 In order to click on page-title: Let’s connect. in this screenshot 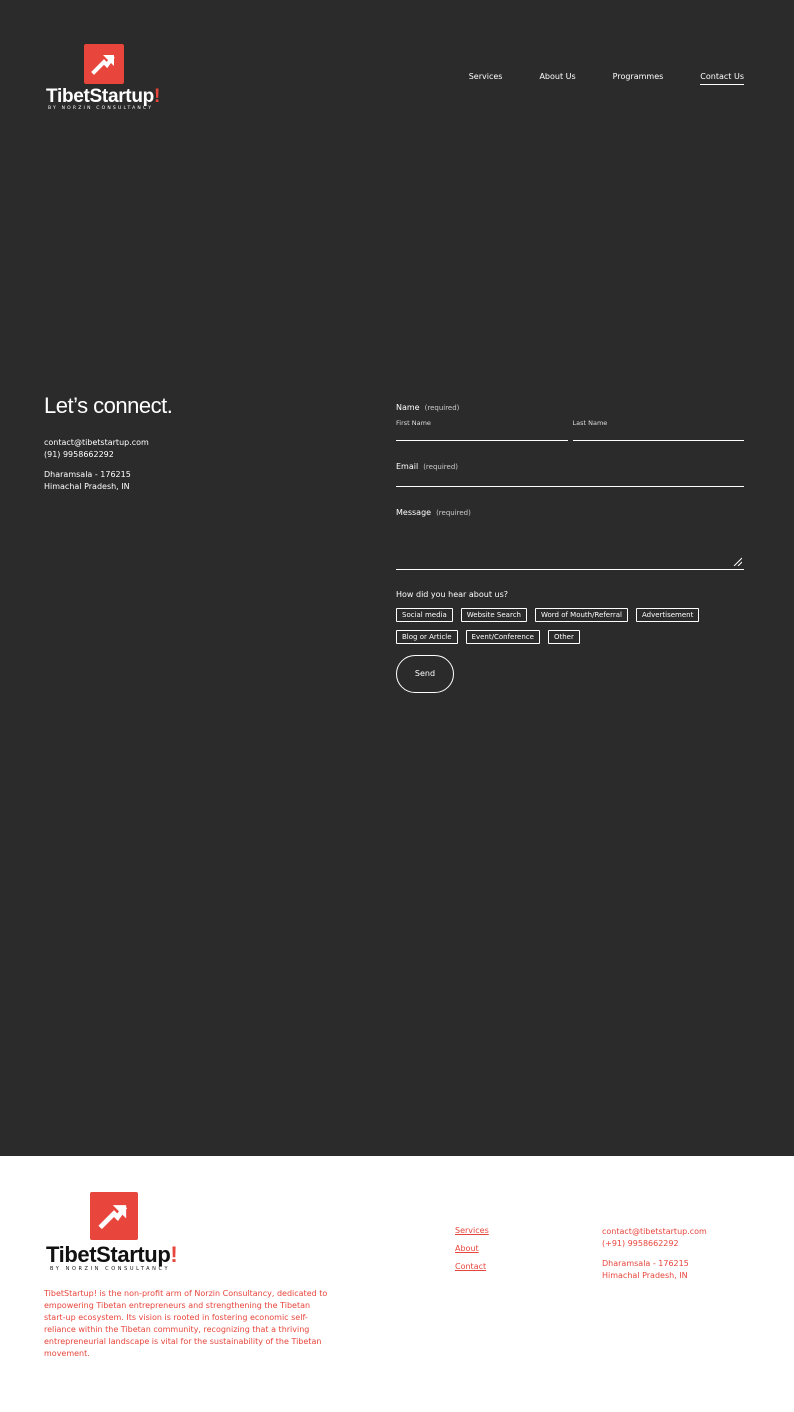, I will do `click(108, 405)`.